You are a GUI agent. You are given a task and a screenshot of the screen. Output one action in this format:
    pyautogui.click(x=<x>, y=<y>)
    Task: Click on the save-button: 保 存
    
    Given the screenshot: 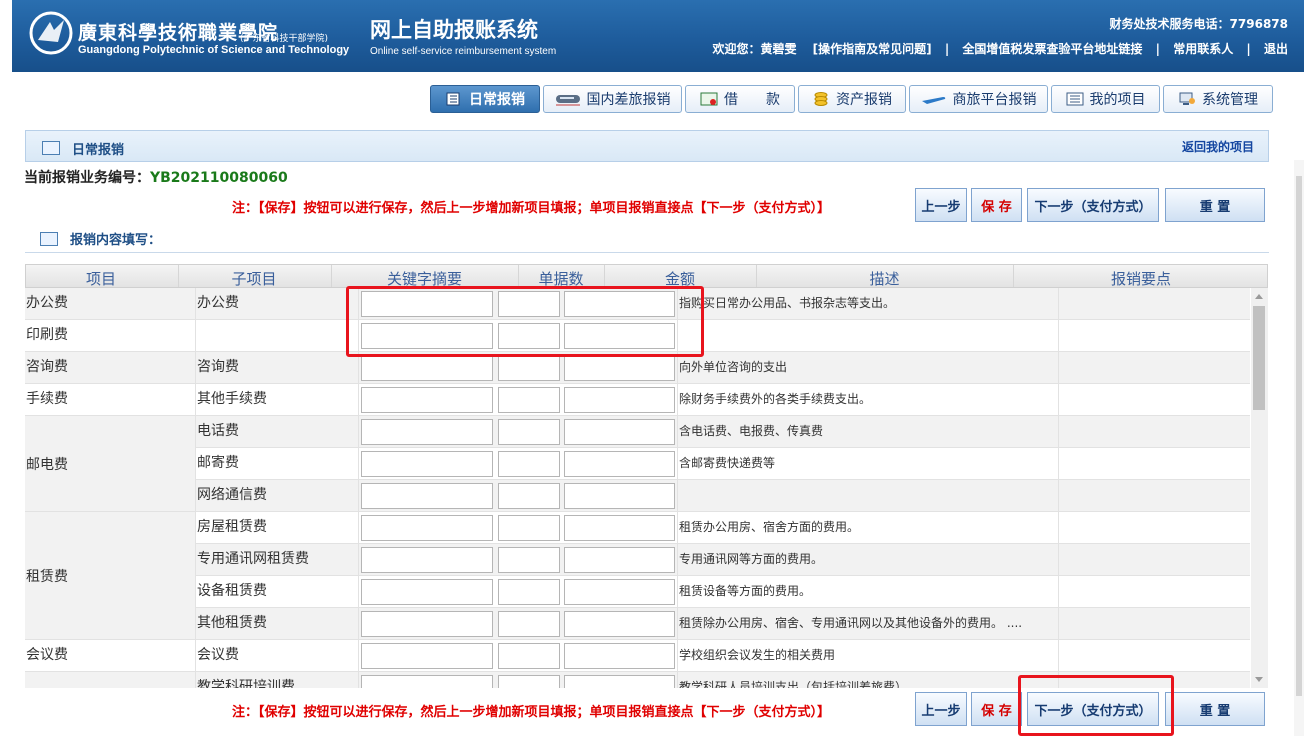 What is the action you would take?
    pyautogui.click(x=996, y=205)
    